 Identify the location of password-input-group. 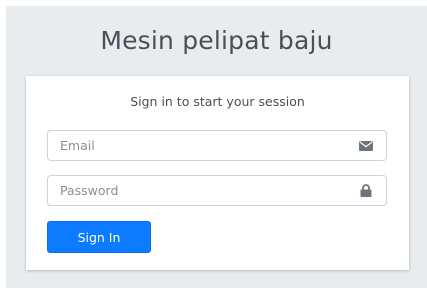
(217, 190).